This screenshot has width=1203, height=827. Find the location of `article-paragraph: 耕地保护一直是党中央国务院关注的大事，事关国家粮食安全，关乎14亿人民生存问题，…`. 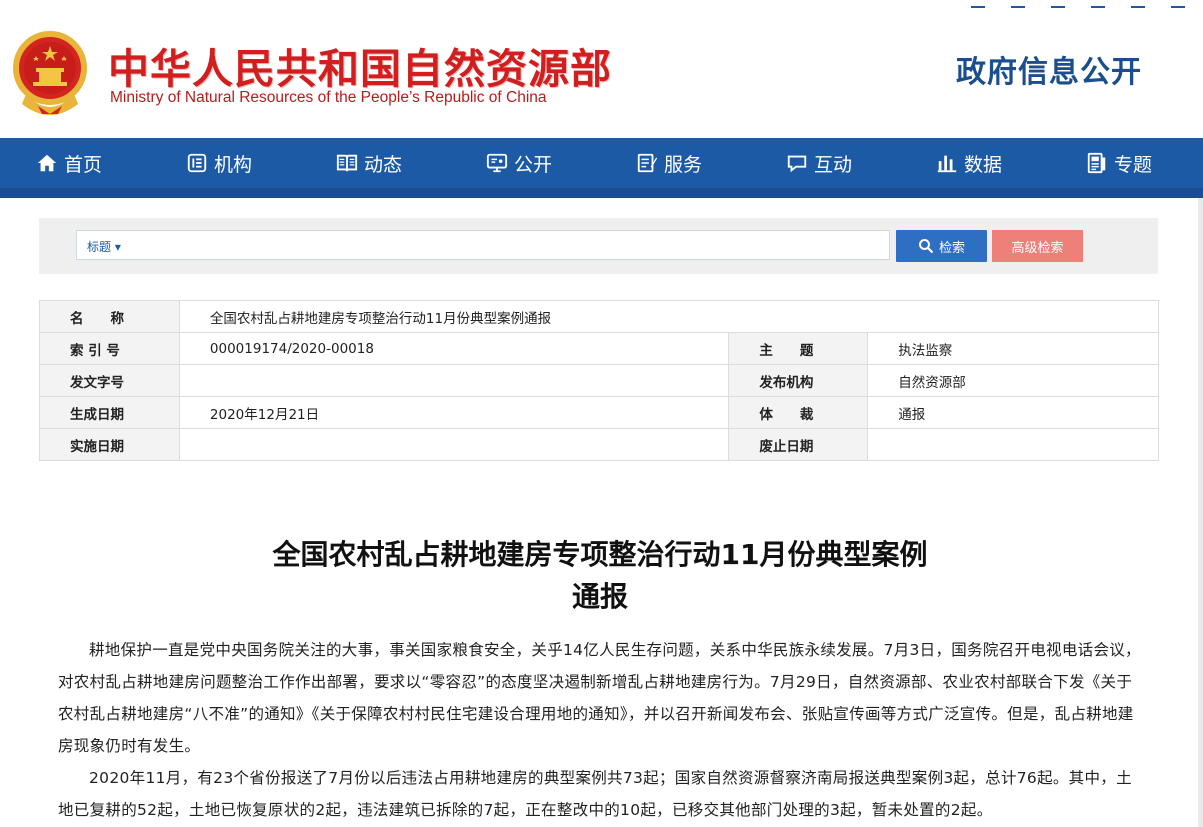

article-paragraph: 耕地保护一直是党中央国务院关注的大事，事关国家粮食安全，关乎14亿人民生存问题，… is located at coordinates (599, 698).